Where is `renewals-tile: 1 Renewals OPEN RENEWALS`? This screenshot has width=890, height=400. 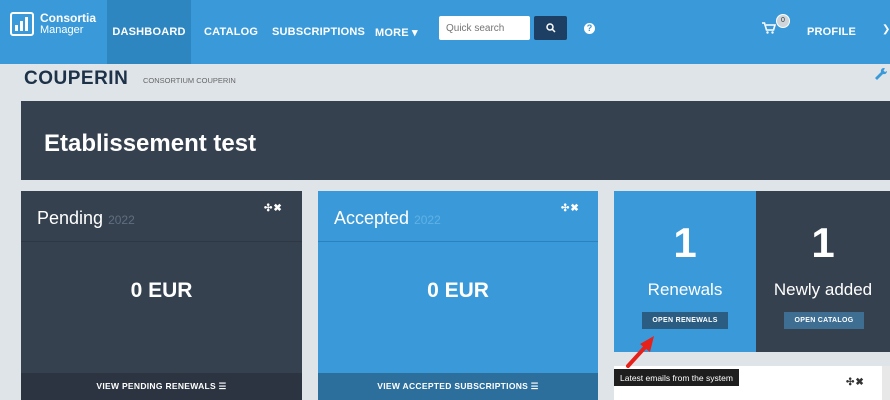
renewals-tile: 1 Renewals OPEN RENEWALS is located at coordinates (685, 271).